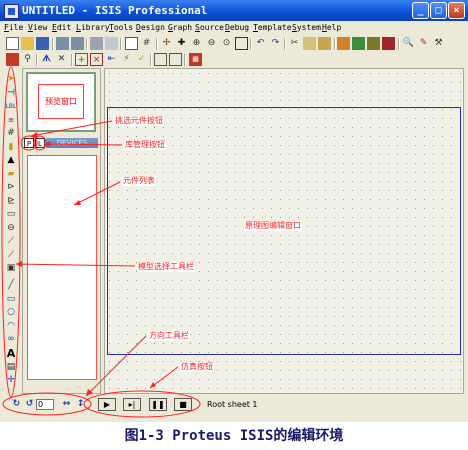 The width and height of the screenshot is (468, 450). Describe the element at coordinates (183, 404) in the screenshot. I see `stop-button: ■` at that location.